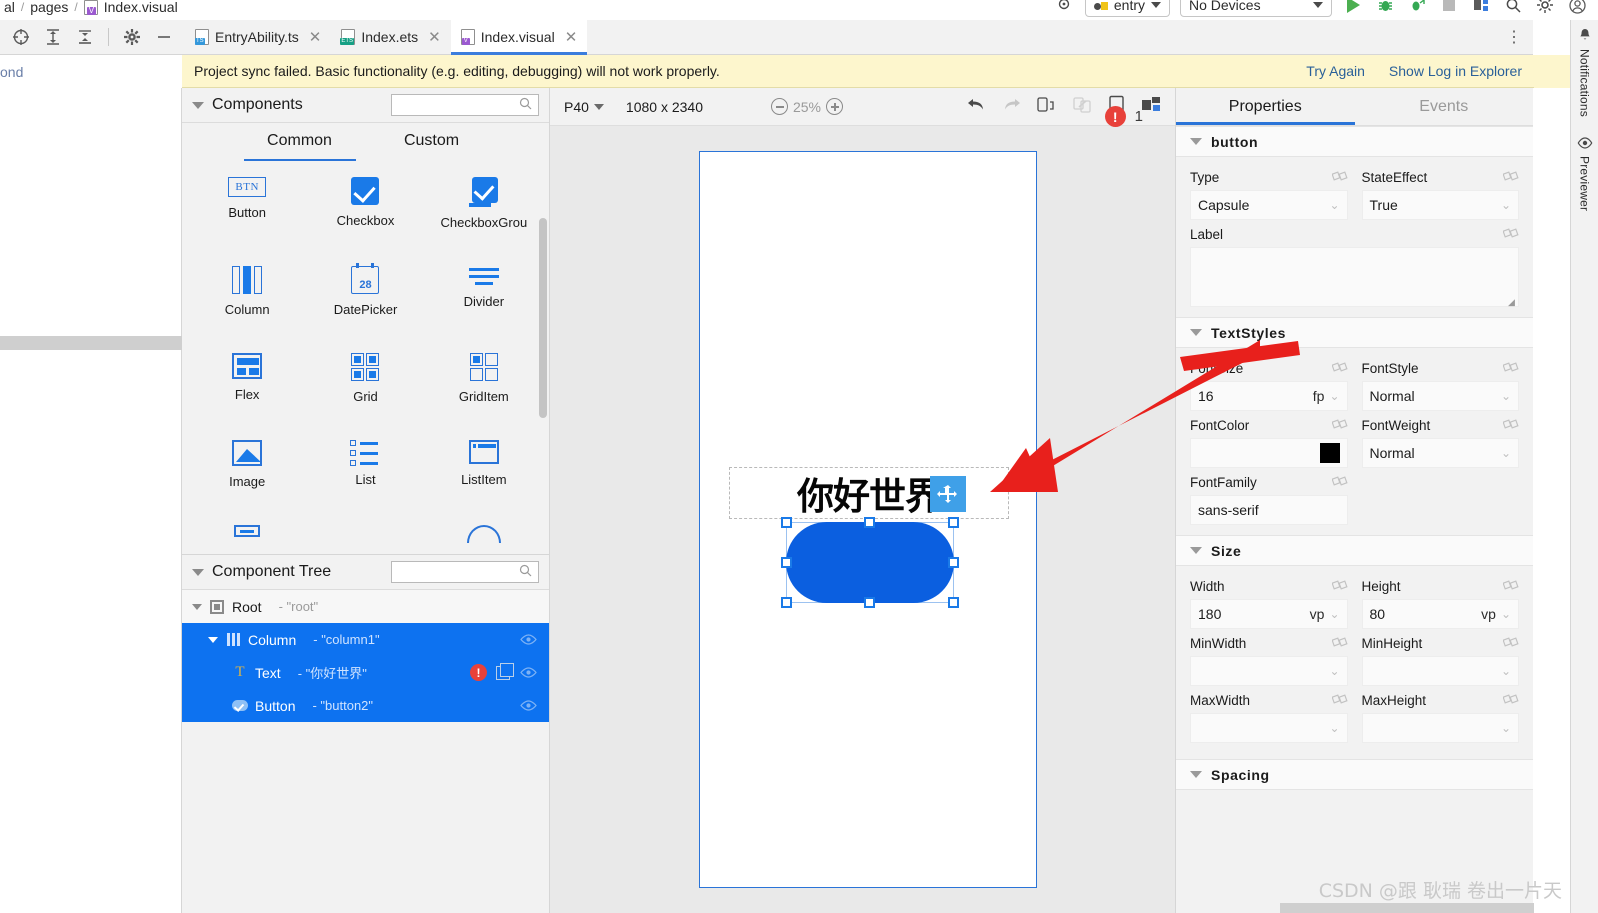 The image size is (1598, 913). What do you see at coordinates (300, 142) in the screenshot?
I see `tab-common: Common` at bounding box center [300, 142].